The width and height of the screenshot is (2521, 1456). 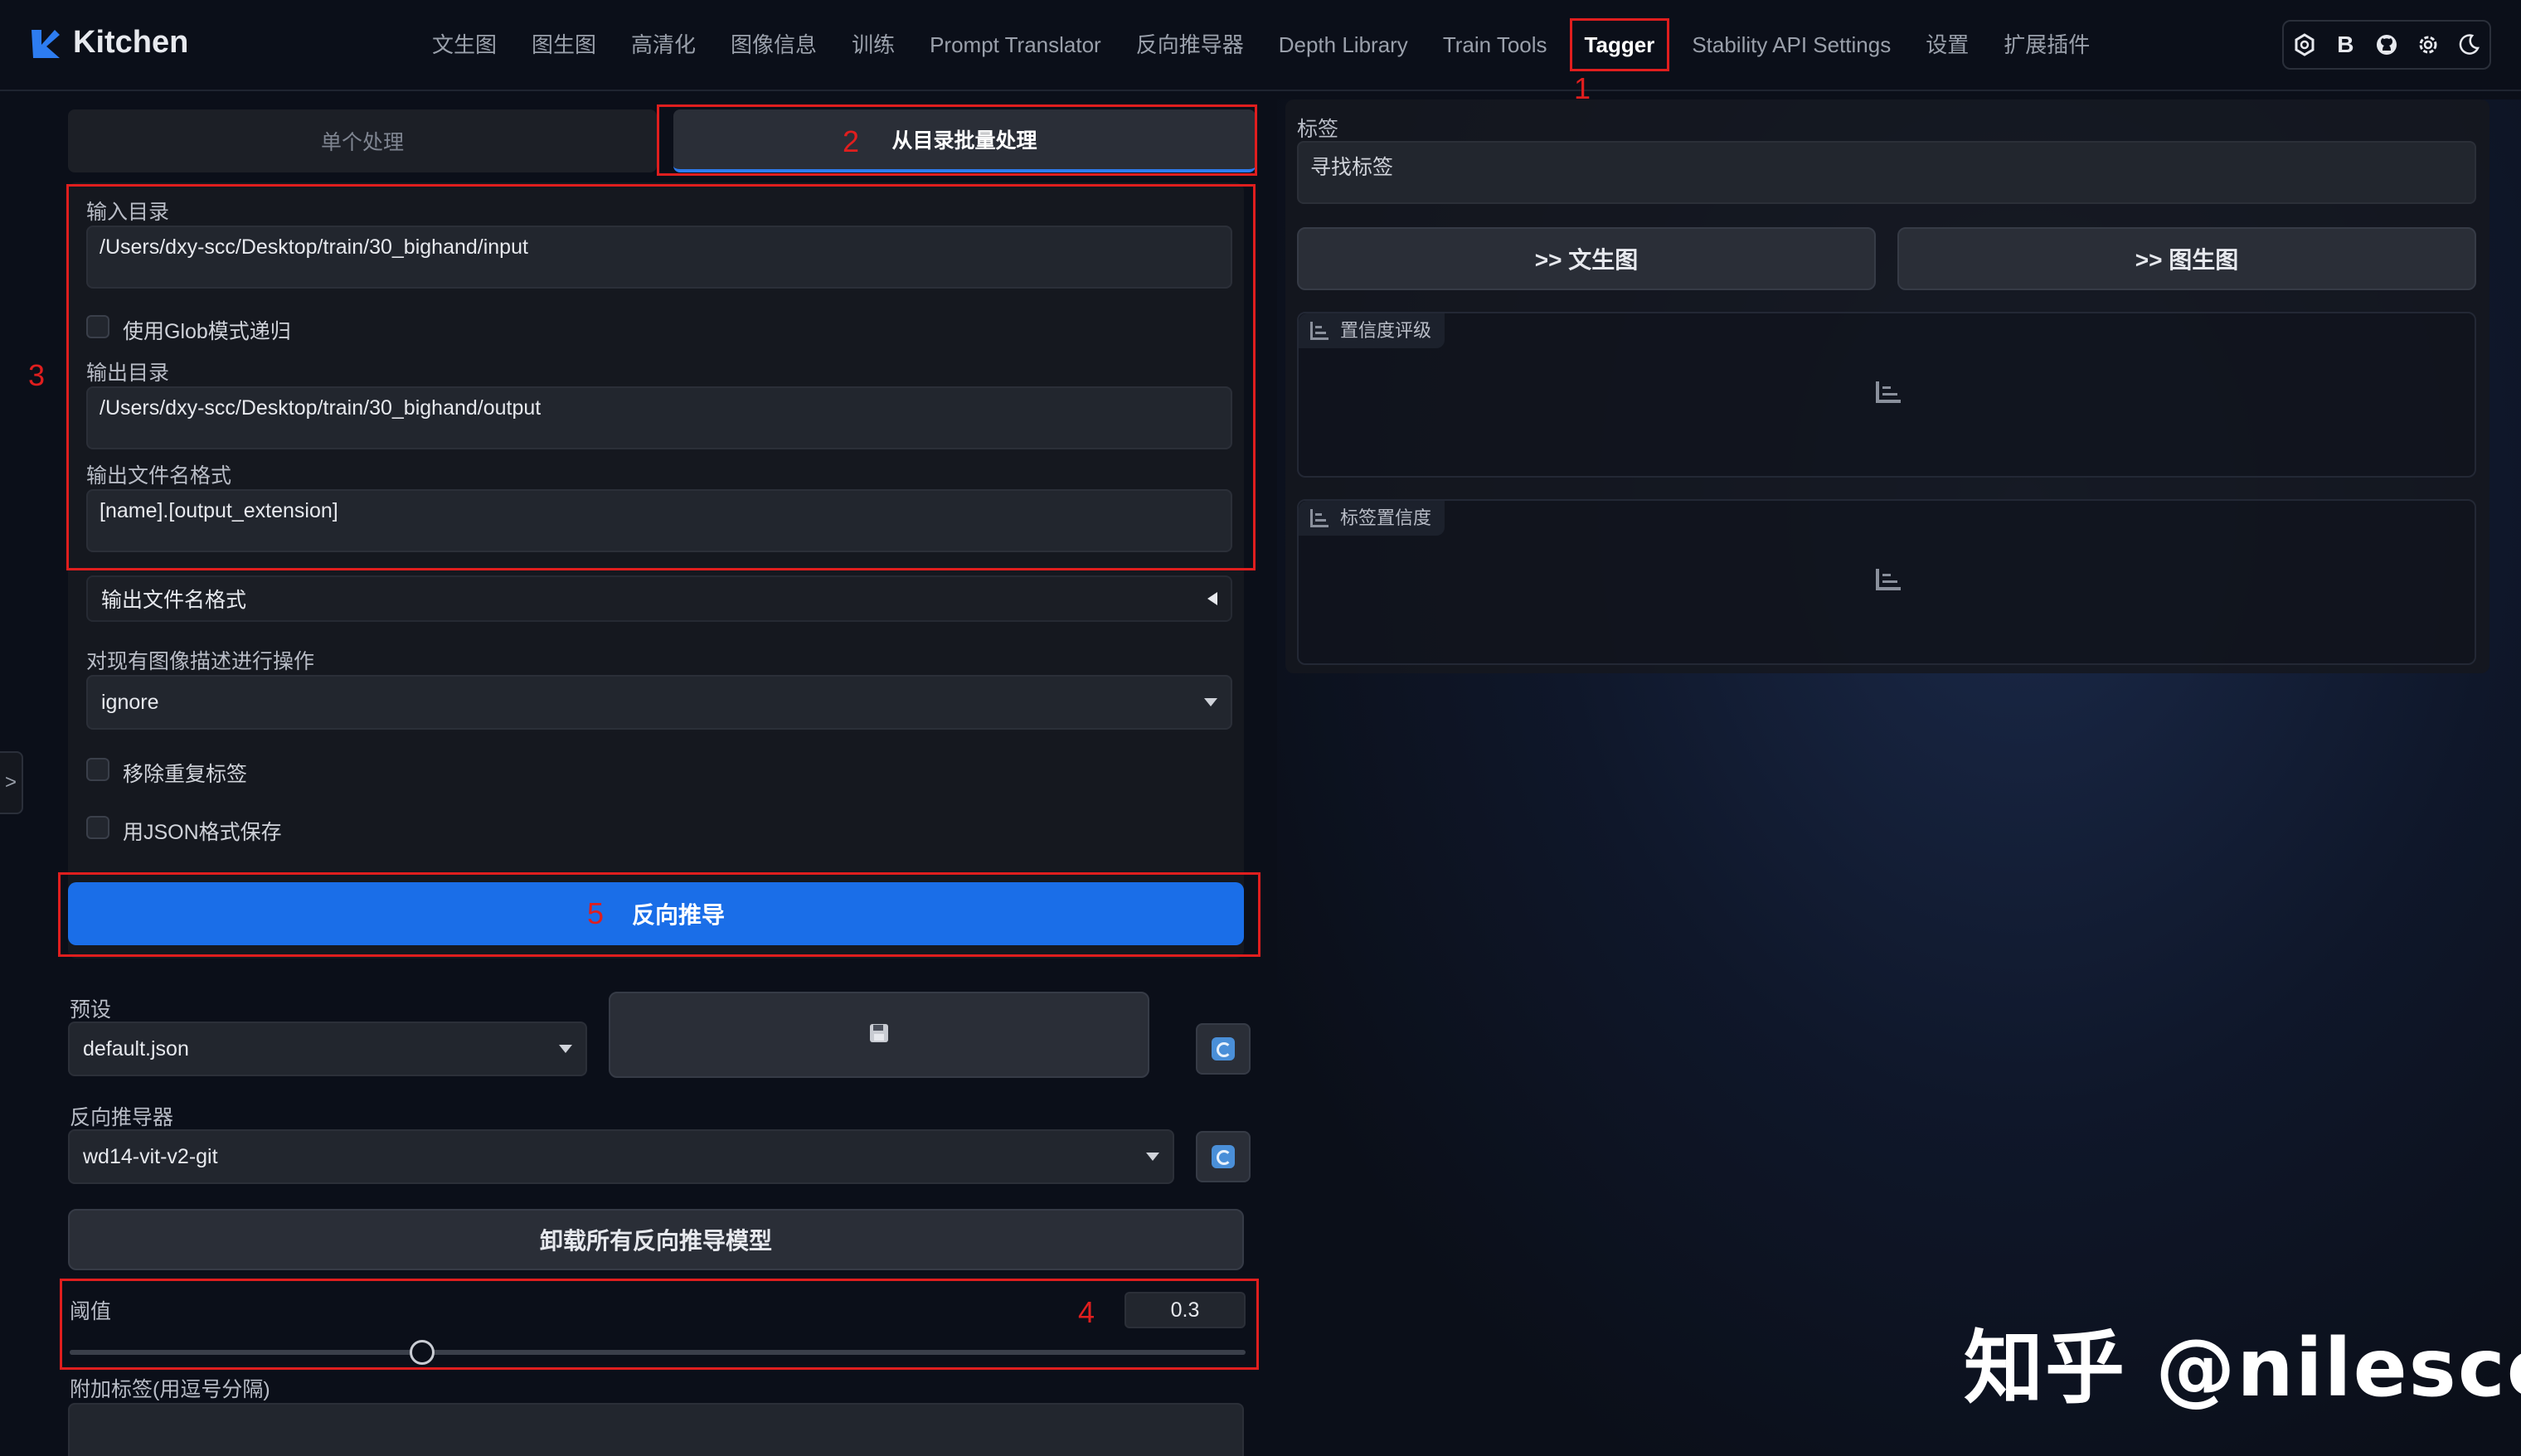 I want to click on accordion-label: 输出文件名格式, so click(x=174, y=600).